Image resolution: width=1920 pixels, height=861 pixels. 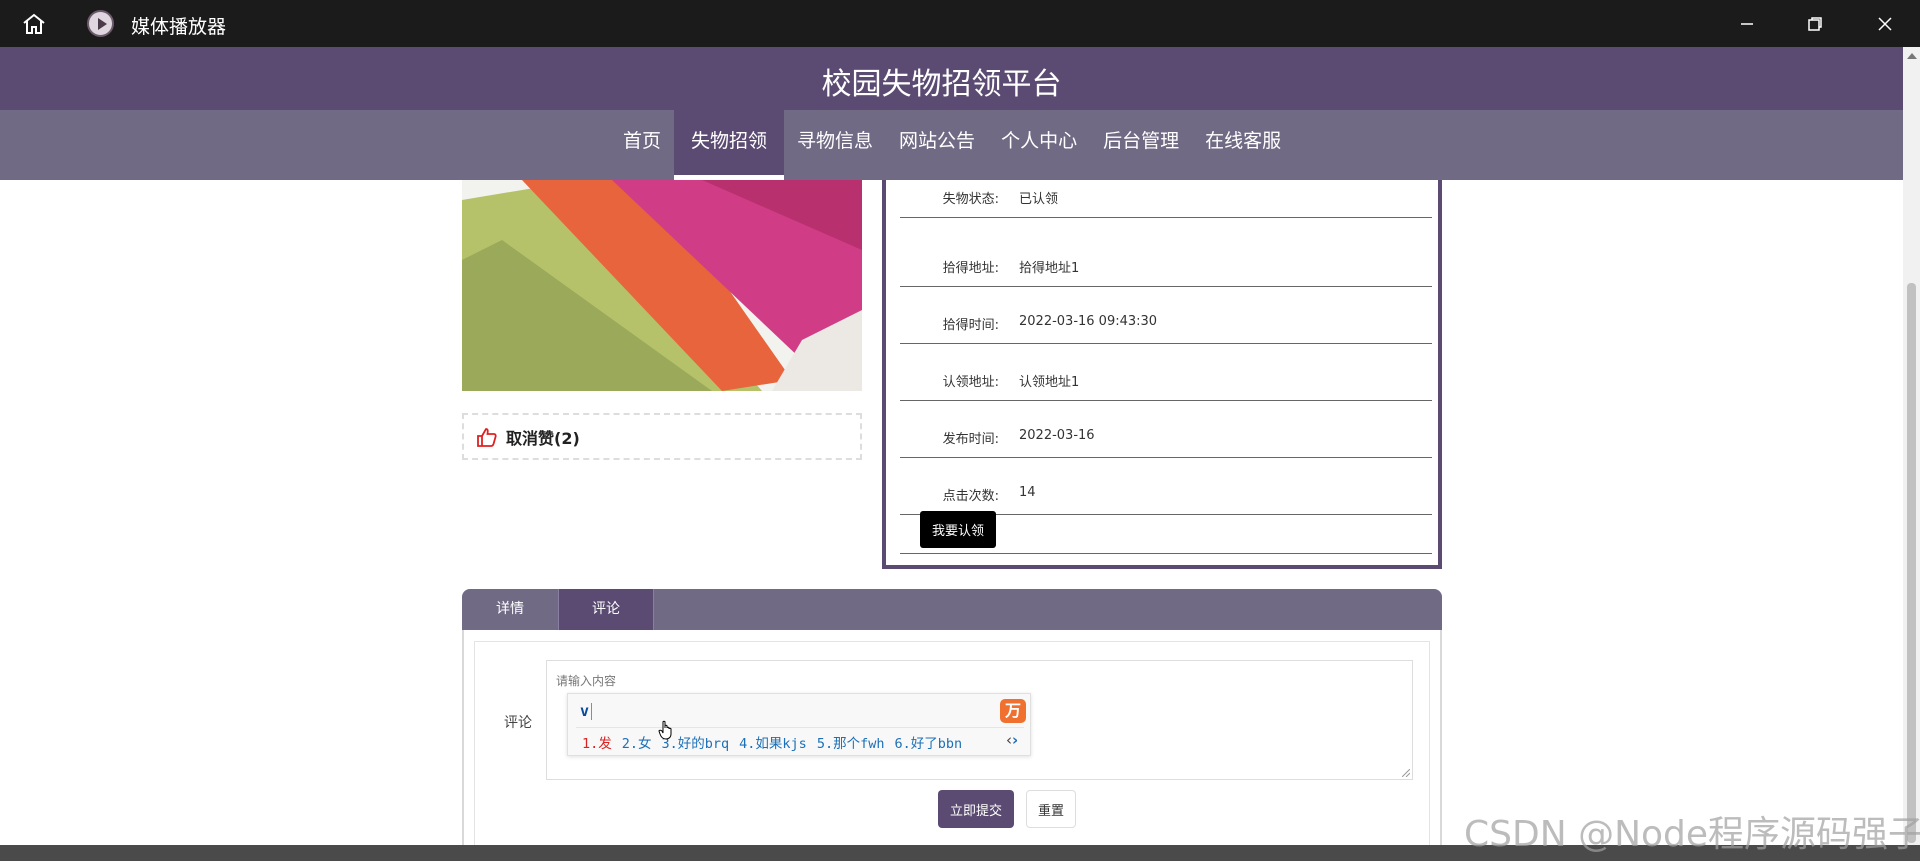 What do you see at coordinates (1747, 23) in the screenshot?
I see `minimize-button` at bounding box center [1747, 23].